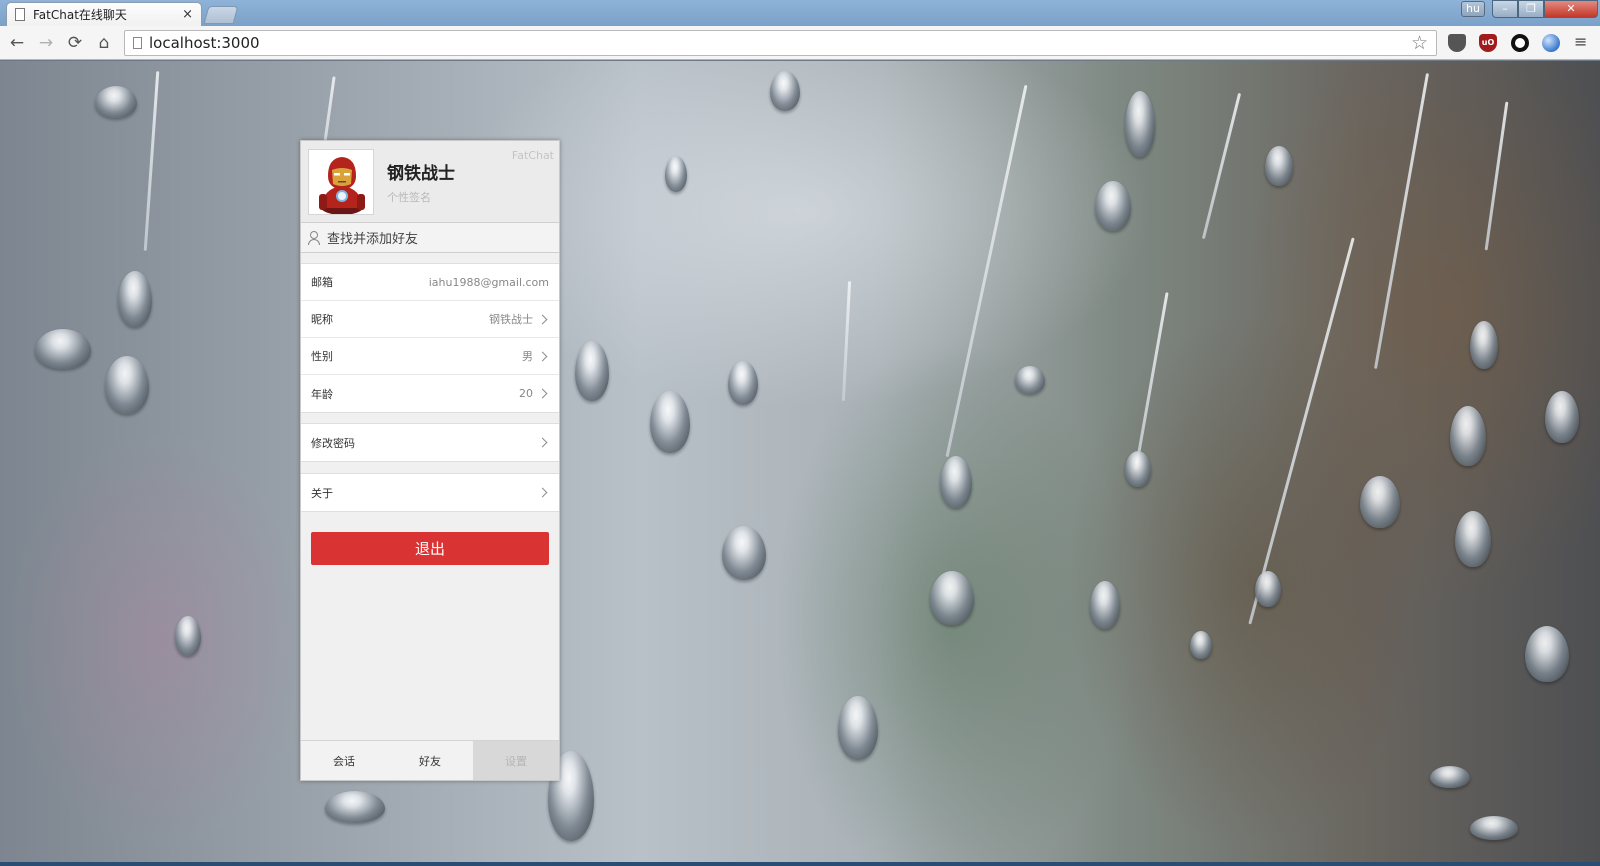  What do you see at coordinates (780, 43) in the screenshot?
I see `address-bar: localhost:3000 ☆` at bounding box center [780, 43].